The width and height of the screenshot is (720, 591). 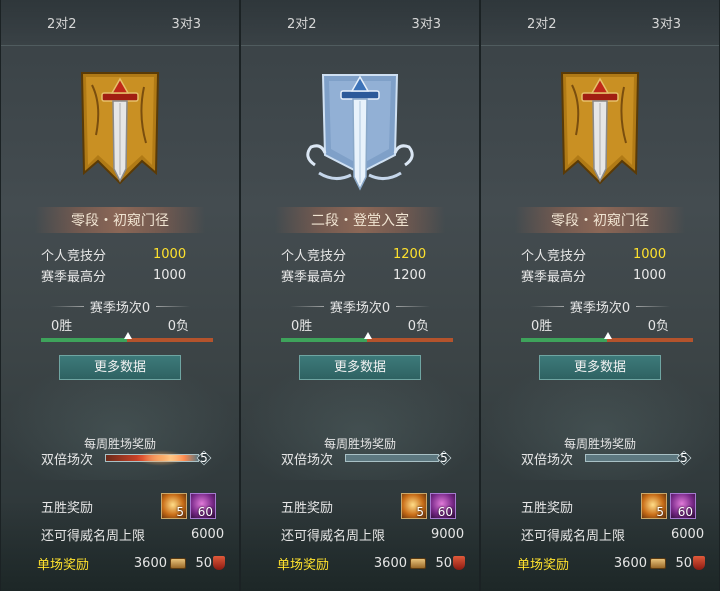 What do you see at coordinates (360, 275) in the screenshot?
I see `season-high-row: 赛季最高分 1200` at bounding box center [360, 275].